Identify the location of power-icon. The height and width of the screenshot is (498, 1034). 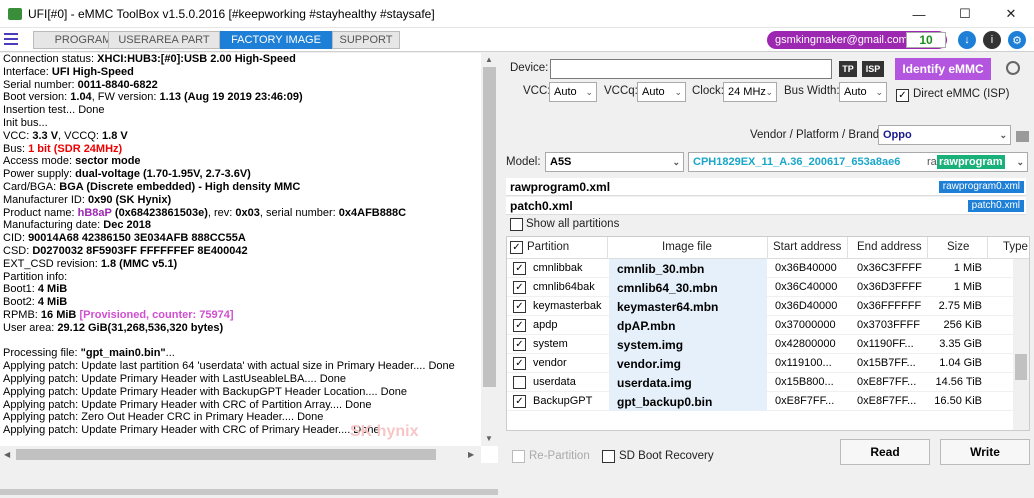
(1013, 68).